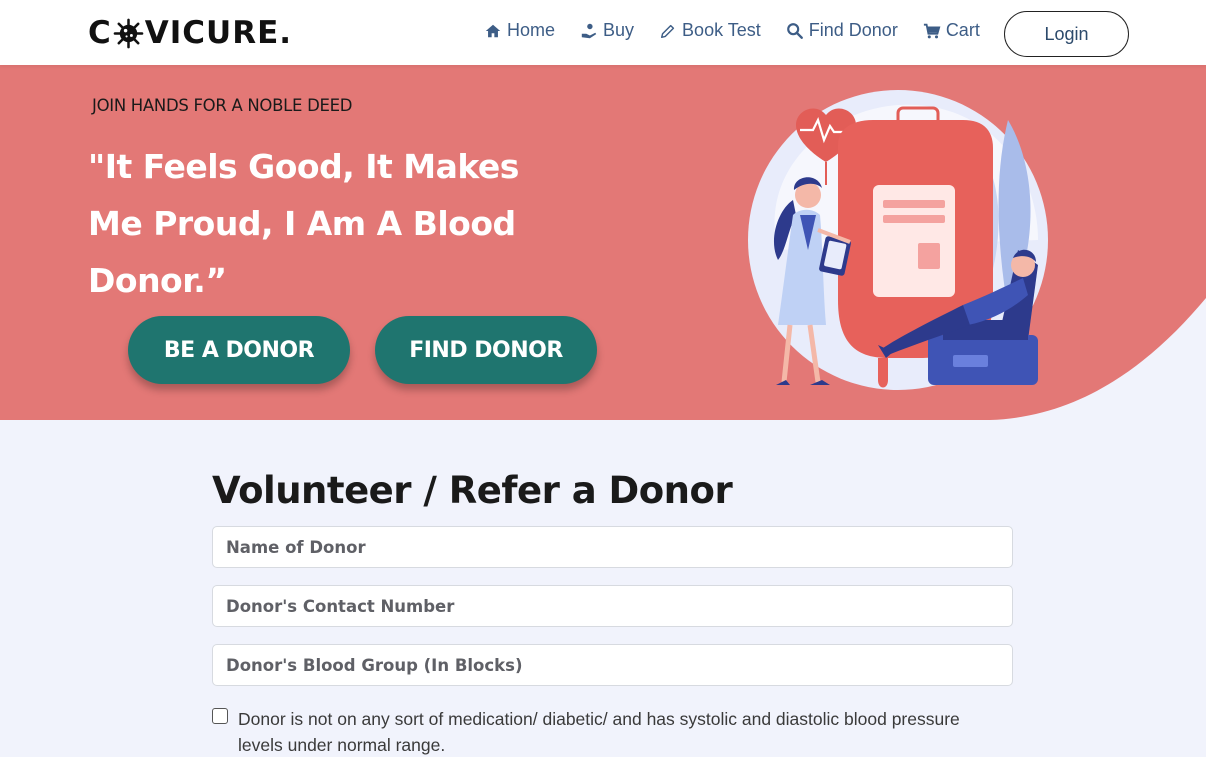 This screenshot has width=1206, height=757. I want to click on quote-line-1: "It Feels Good, It Makes, so click(303, 166).